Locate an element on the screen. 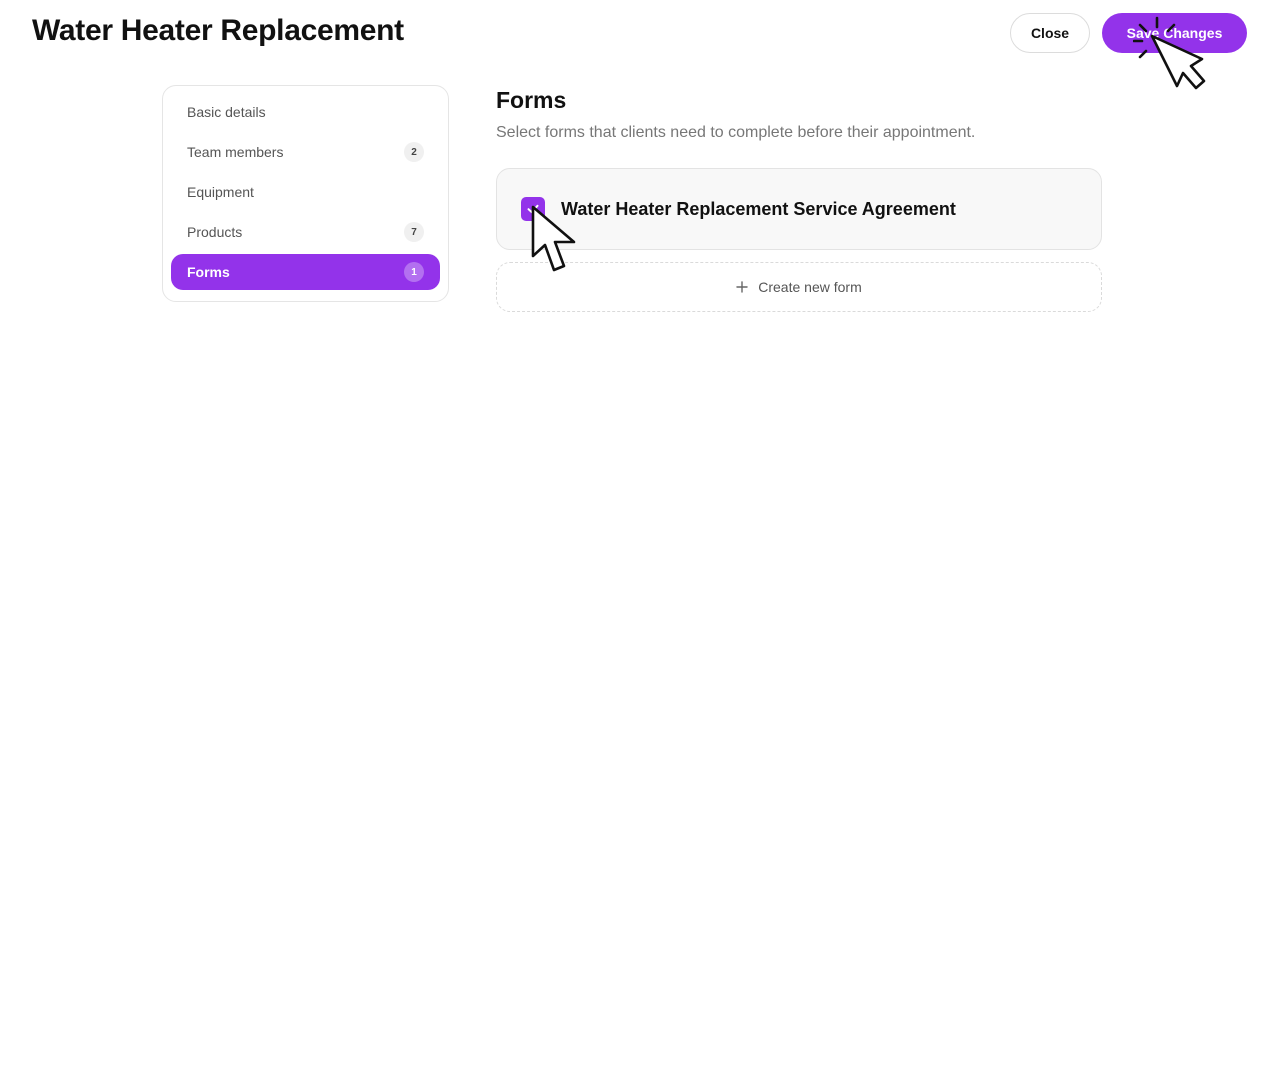  create-new-form-label: Create new form is located at coordinates (810, 287).